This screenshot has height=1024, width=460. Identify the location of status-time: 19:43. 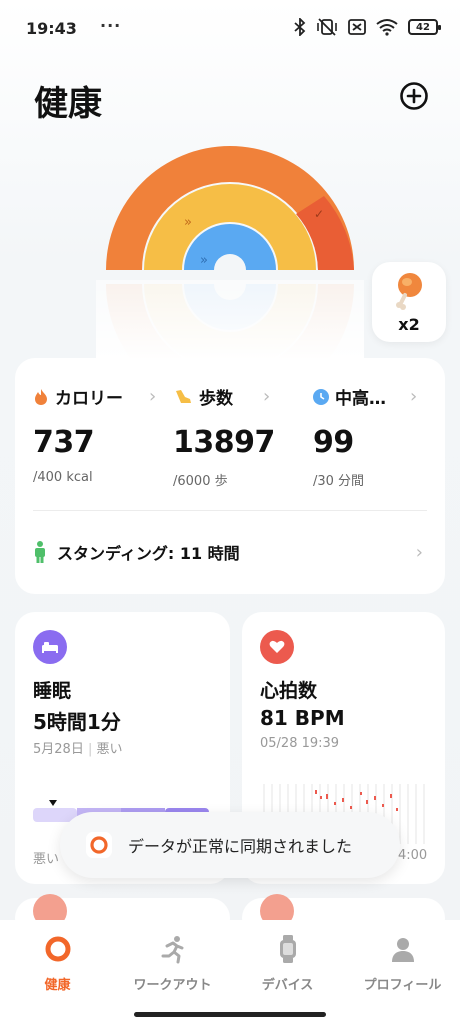
(51, 28).